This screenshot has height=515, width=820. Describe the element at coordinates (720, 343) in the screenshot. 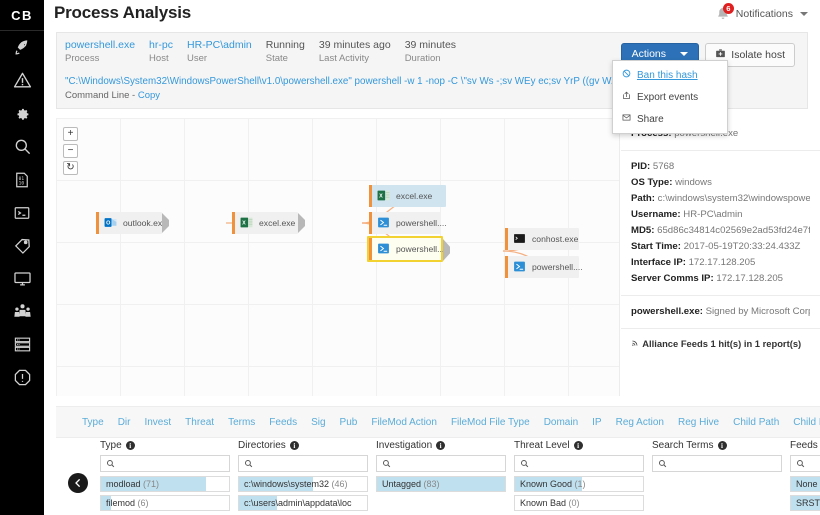

I see `alliance-feeds-row: Alliance Feeds 1 hit(s) in 1 report(s)` at that location.